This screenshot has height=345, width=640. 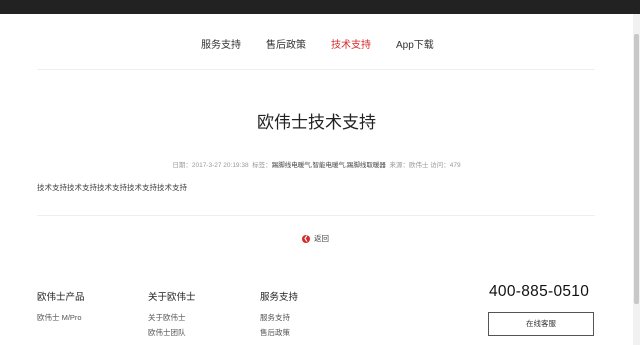 What do you see at coordinates (329, 165) in the screenshot?
I see `article-tags: 踢脚线电暖气,智能电暖气,踢脚线取暖器` at bounding box center [329, 165].